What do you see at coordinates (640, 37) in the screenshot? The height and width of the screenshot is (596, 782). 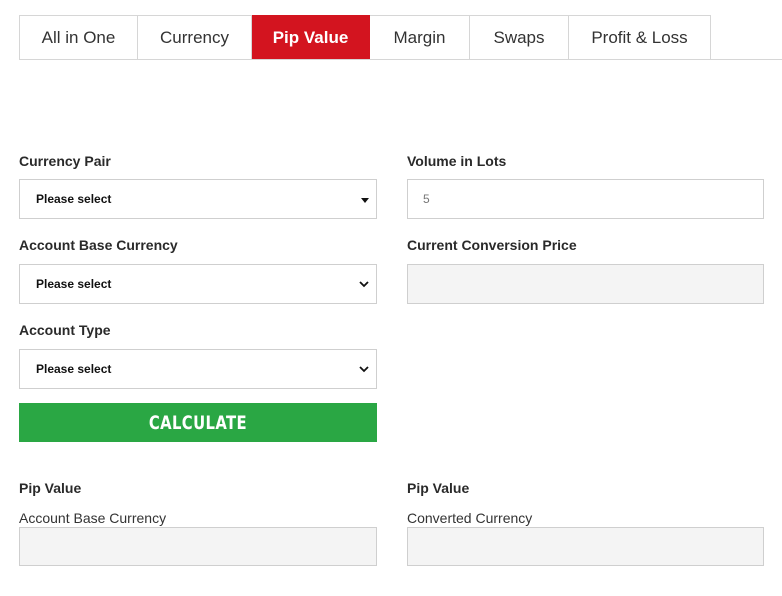 I see `tab-profit-loss: Profit & Loss` at bounding box center [640, 37].